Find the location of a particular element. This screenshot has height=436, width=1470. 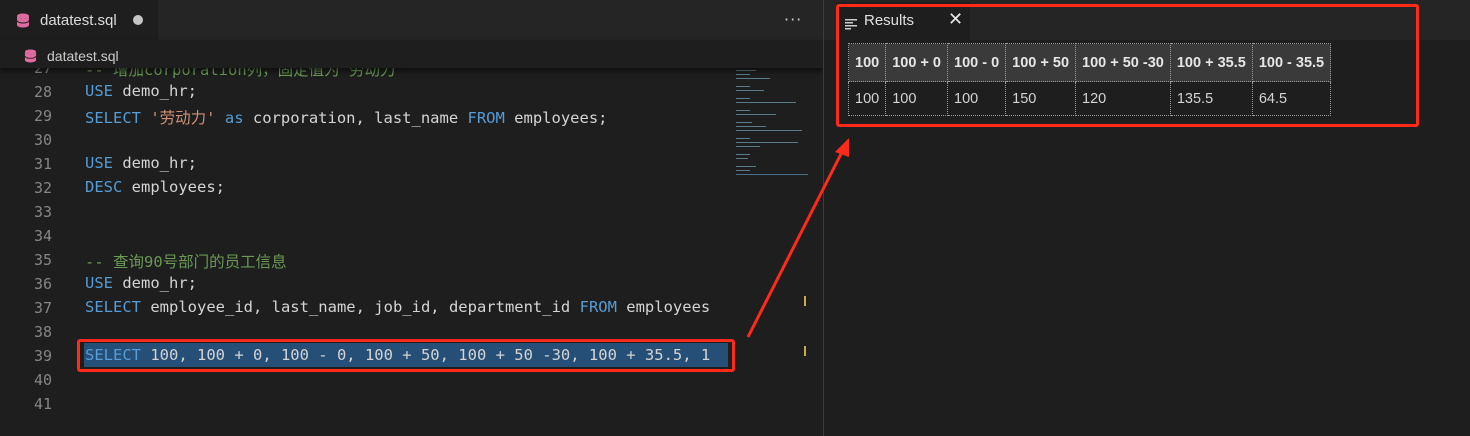

editor-scrollbar is located at coordinates (816, 252).